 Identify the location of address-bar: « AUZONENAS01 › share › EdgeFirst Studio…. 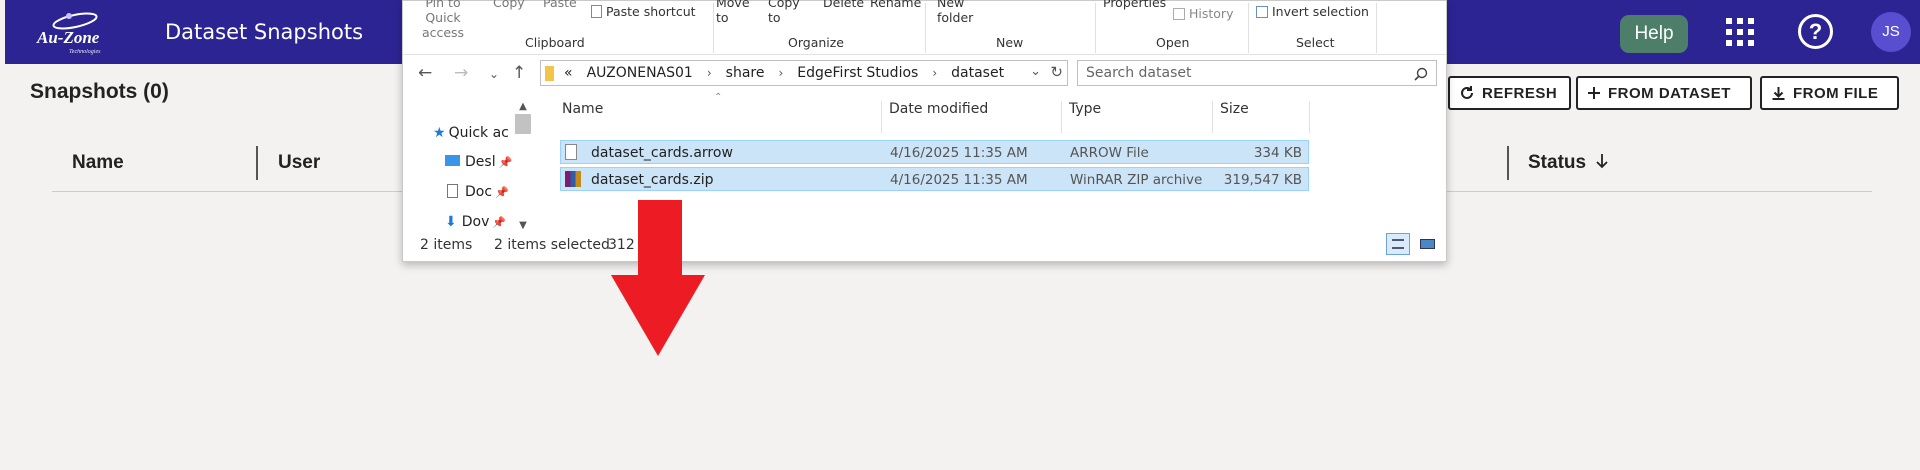
(804, 73).